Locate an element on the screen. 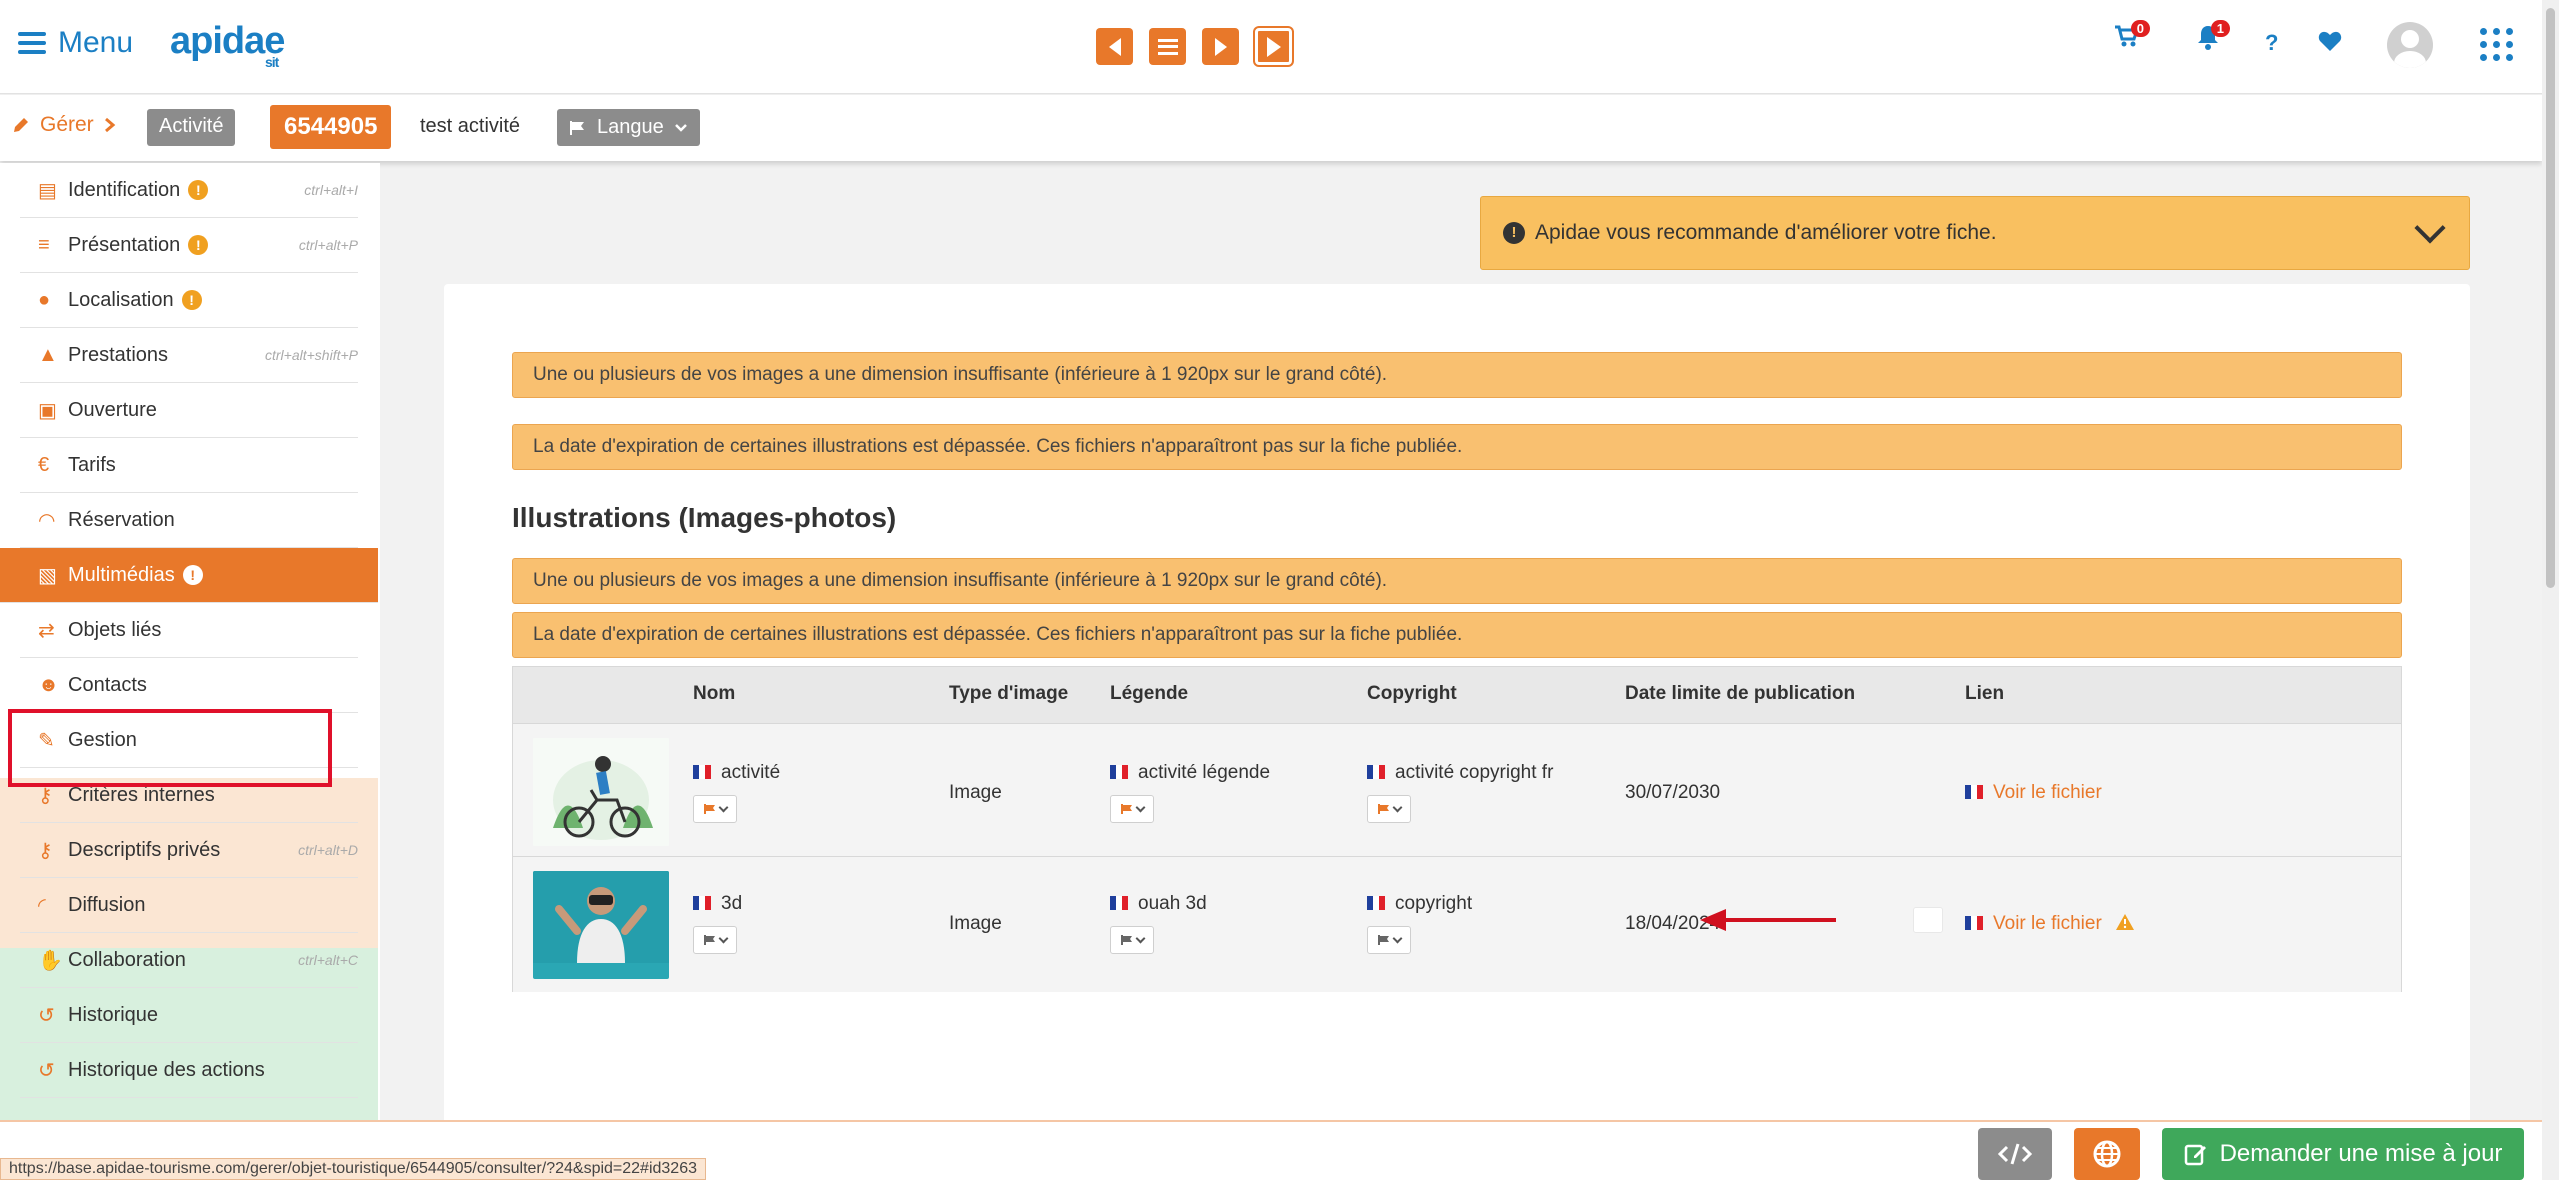 The image size is (2559, 1180). next-button is located at coordinates (1220, 46).